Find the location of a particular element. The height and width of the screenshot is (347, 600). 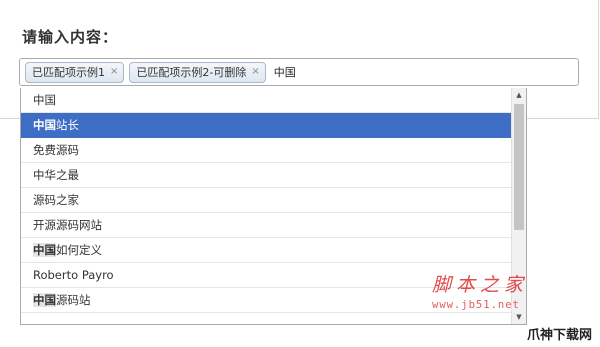

tag-input-field: 已匹配项示例1 × 已匹配项示例2-可删除 × 中国 is located at coordinates (299, 72).